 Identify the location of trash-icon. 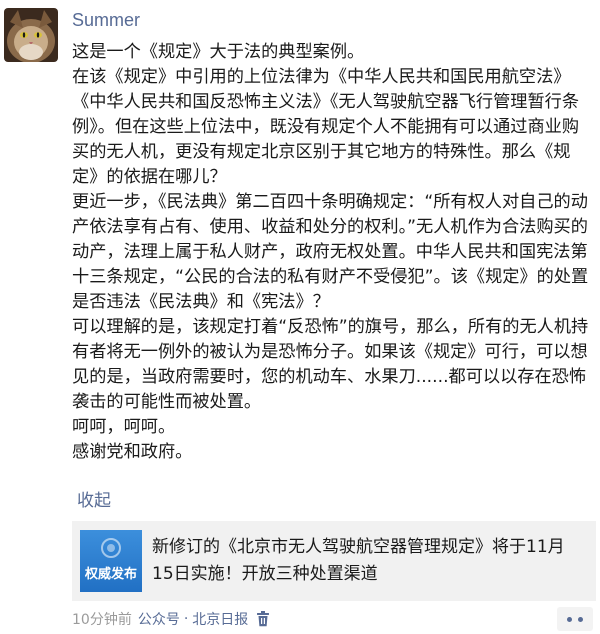
(263, 619).